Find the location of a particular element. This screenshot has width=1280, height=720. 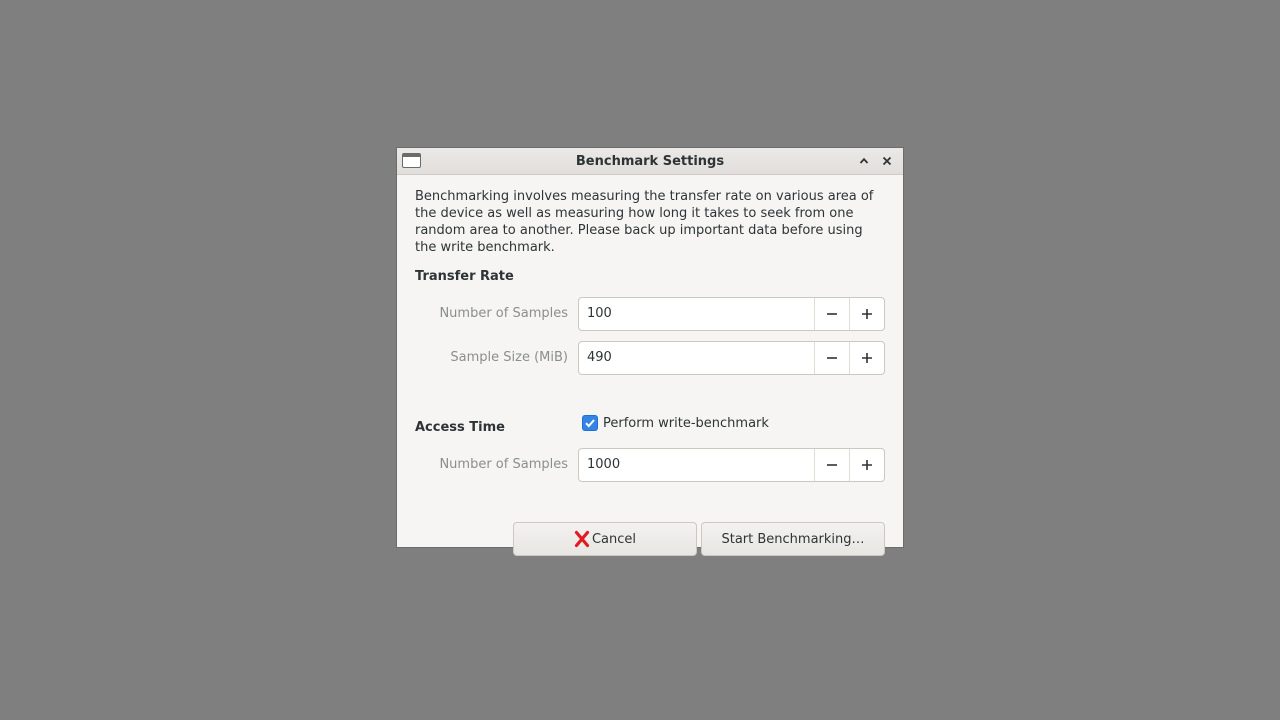

sample-size-label: Sample Size (MiB) is located at coordinates (509, 357).